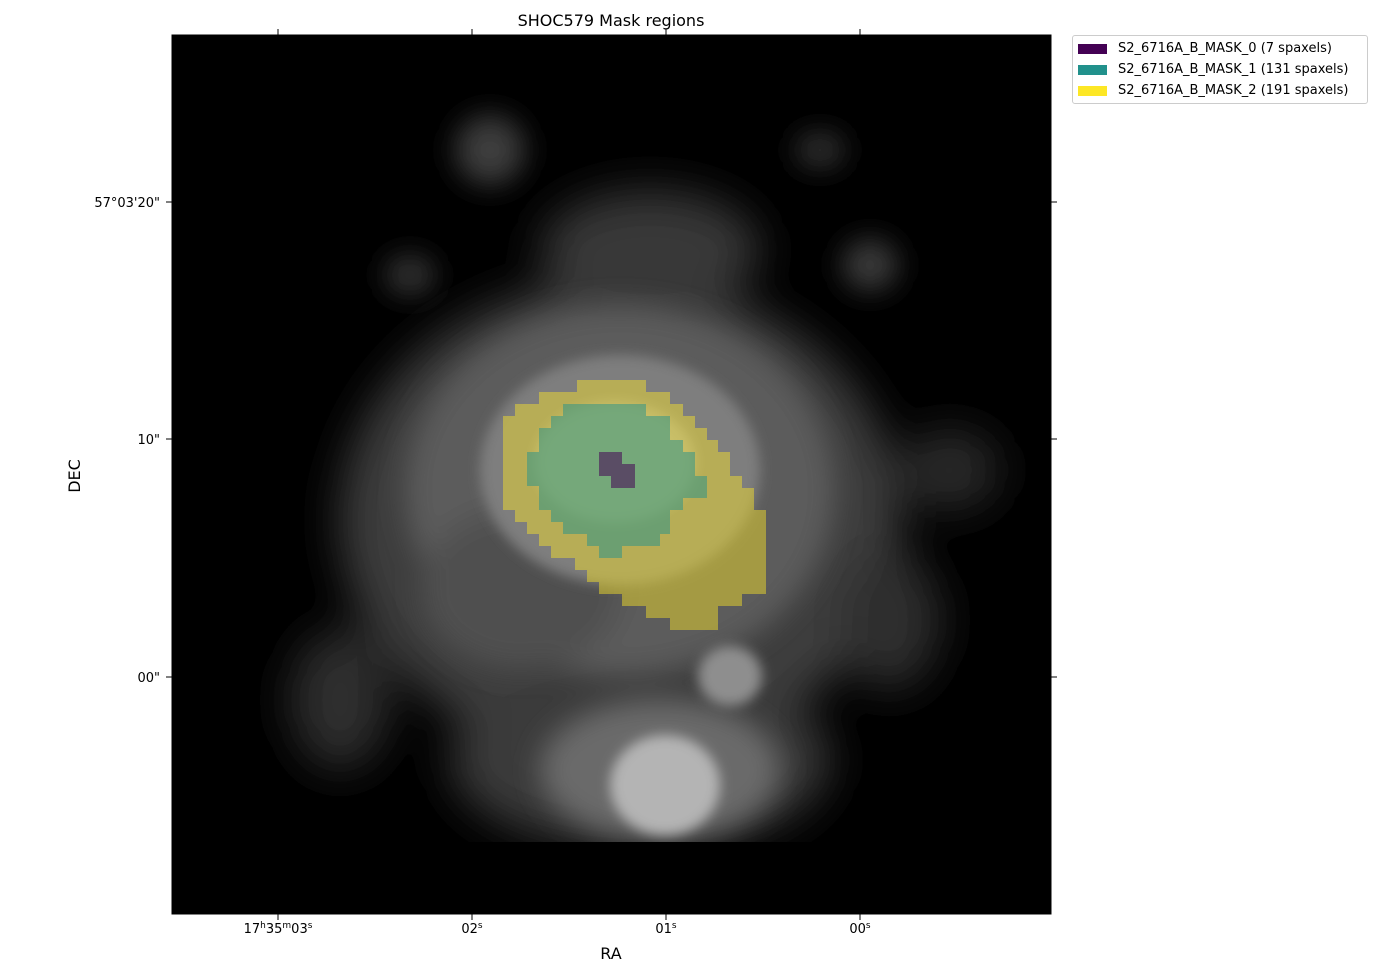 The width and height of the screenshot is (1400, 977). What do you see at coordinates (127, 203) in the screenshot?
I see `y-tick-label: 57°03'20"` at bounding box center [127, 203].